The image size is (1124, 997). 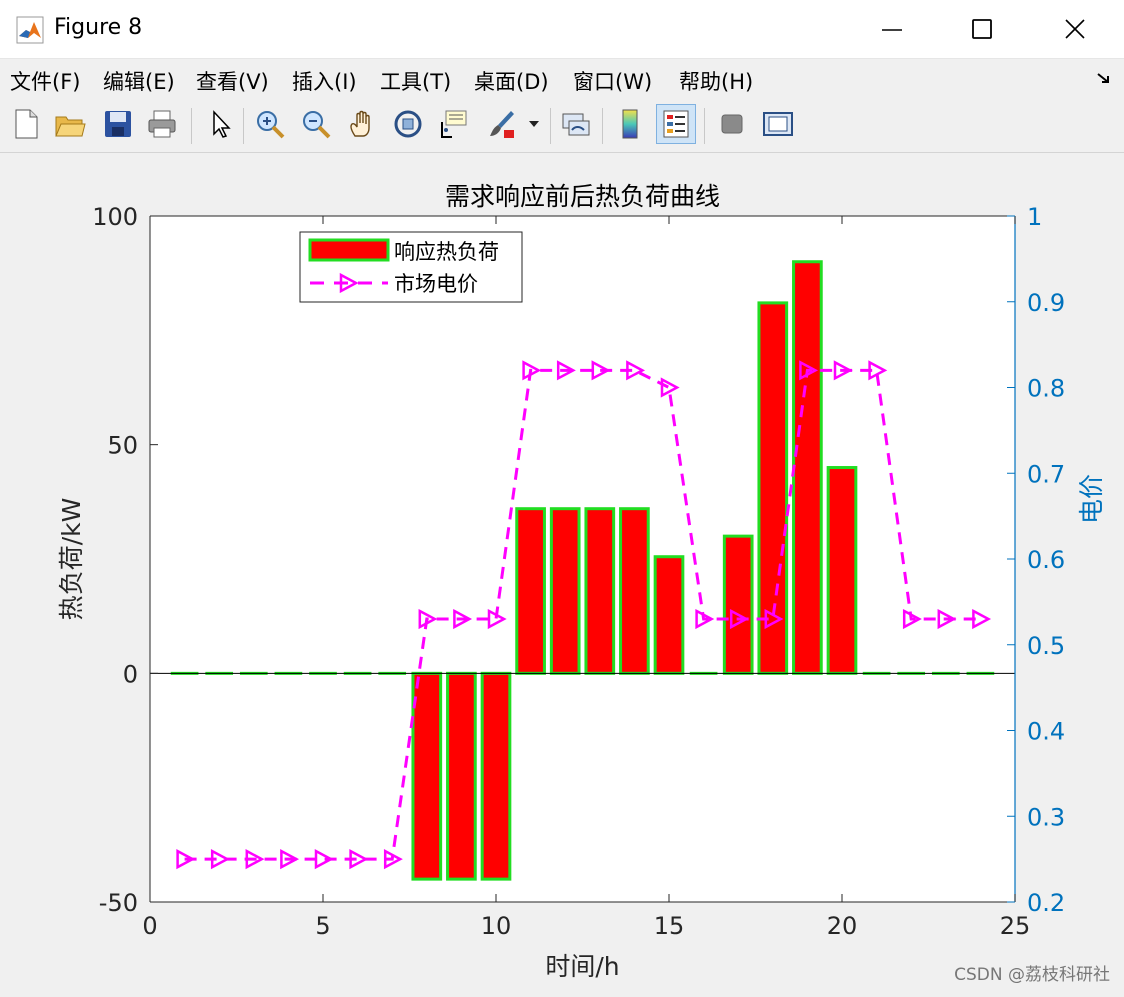 What do you see at coordinates (122, 446) in the screenshot?
I see `y-tick-label-left: 50` at bounding box center [122, 446].